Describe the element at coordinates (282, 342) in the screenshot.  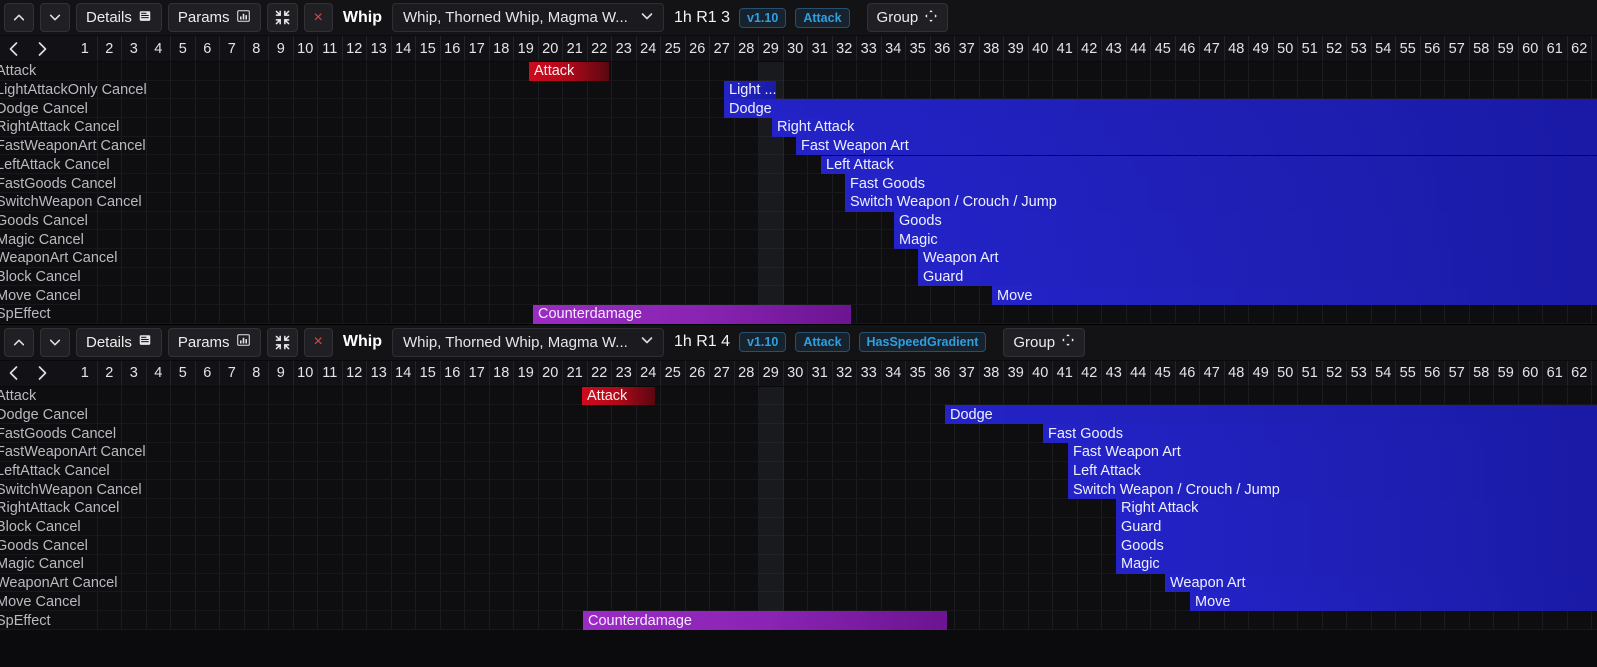
I see `collapse-button` at that location.